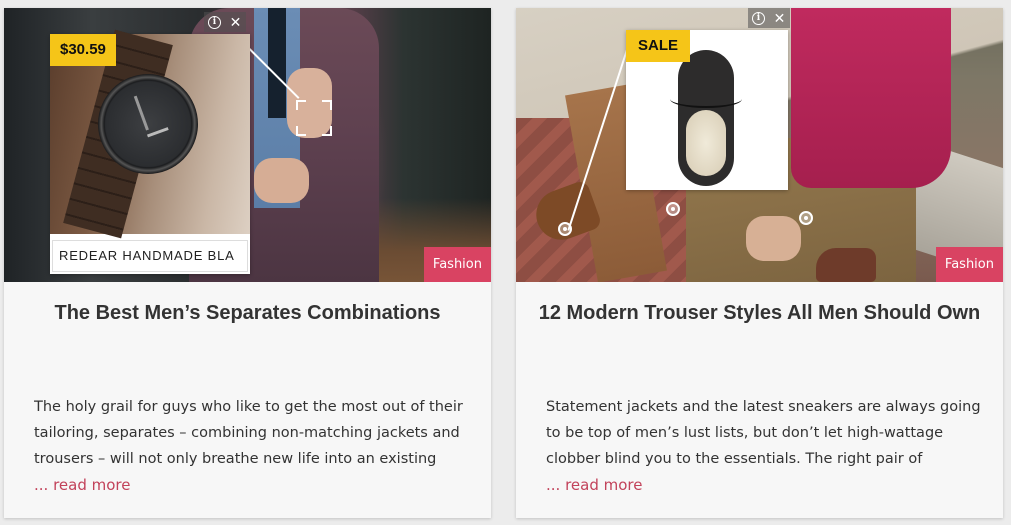 The height and width of the screenshot is (525, 1011). I want to click on product-hotspot, so click(314, 118).